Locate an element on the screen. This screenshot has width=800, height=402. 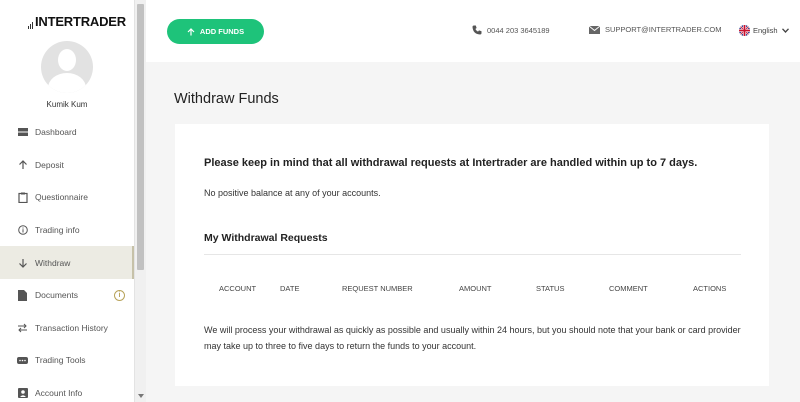
user-name: Kumik Kum is located at coordinates (67, 104).